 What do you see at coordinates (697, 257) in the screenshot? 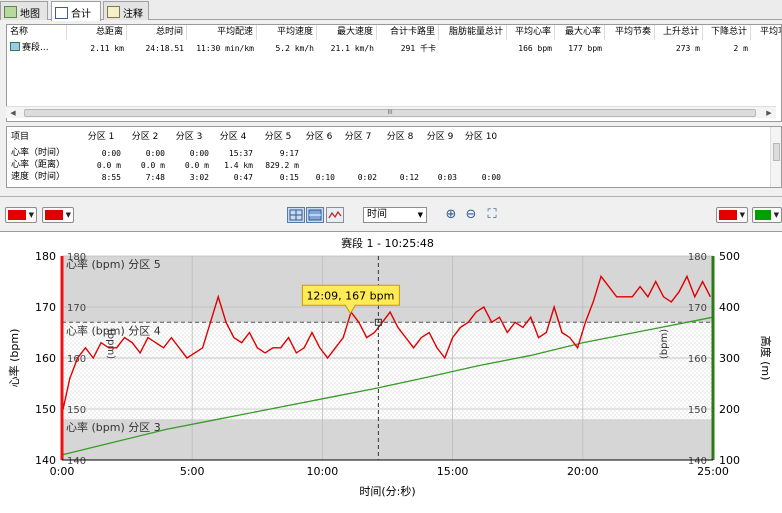
I see `y-right-inner-tick-label: 180` at bounding box center [697, 257].